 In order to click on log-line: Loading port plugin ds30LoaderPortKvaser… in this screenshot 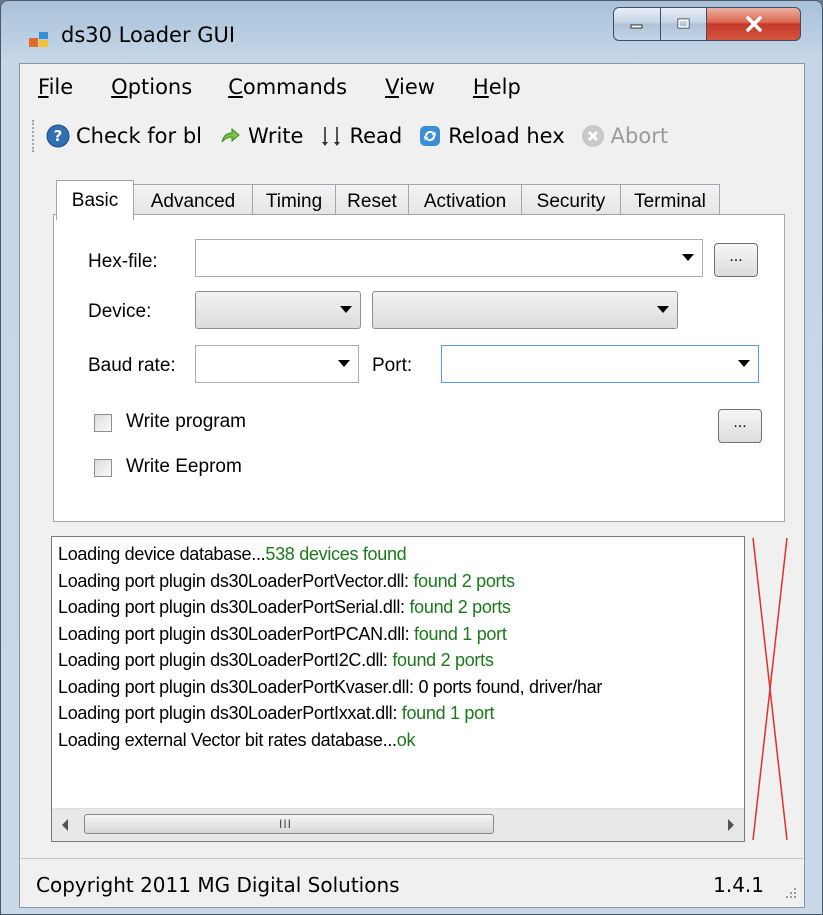, I will do `click(330, 686)`.